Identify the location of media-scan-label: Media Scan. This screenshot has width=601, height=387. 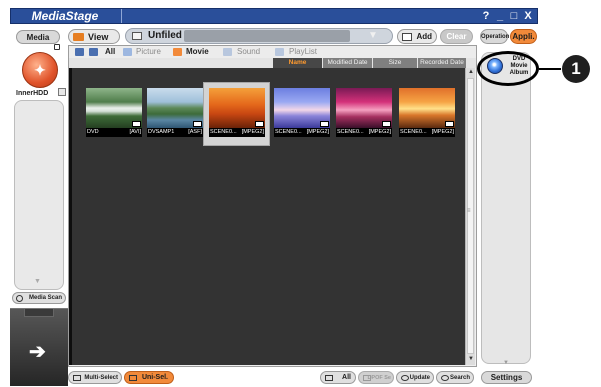
(45, 298).